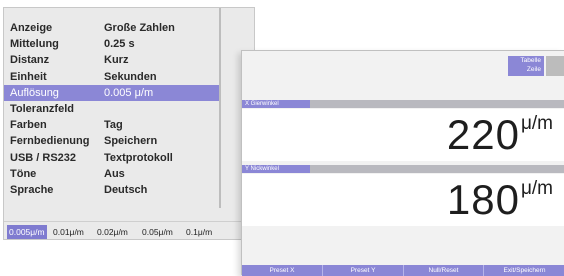 The height and width of the screenshot is (276, 564). Describe the element at coordinates (42, 108) in the screenshot. I see `menu-row-label: Toleranzfeld` at that location.